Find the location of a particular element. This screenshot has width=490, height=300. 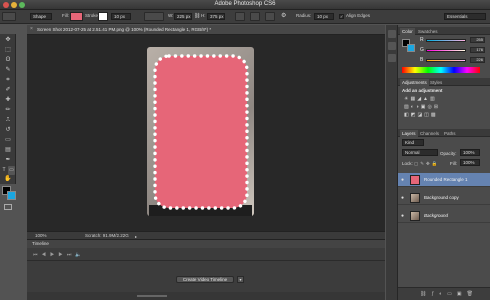

playback-controls: ⏮◀▶▶⏭🔈 is located at coordinates (59, 255).